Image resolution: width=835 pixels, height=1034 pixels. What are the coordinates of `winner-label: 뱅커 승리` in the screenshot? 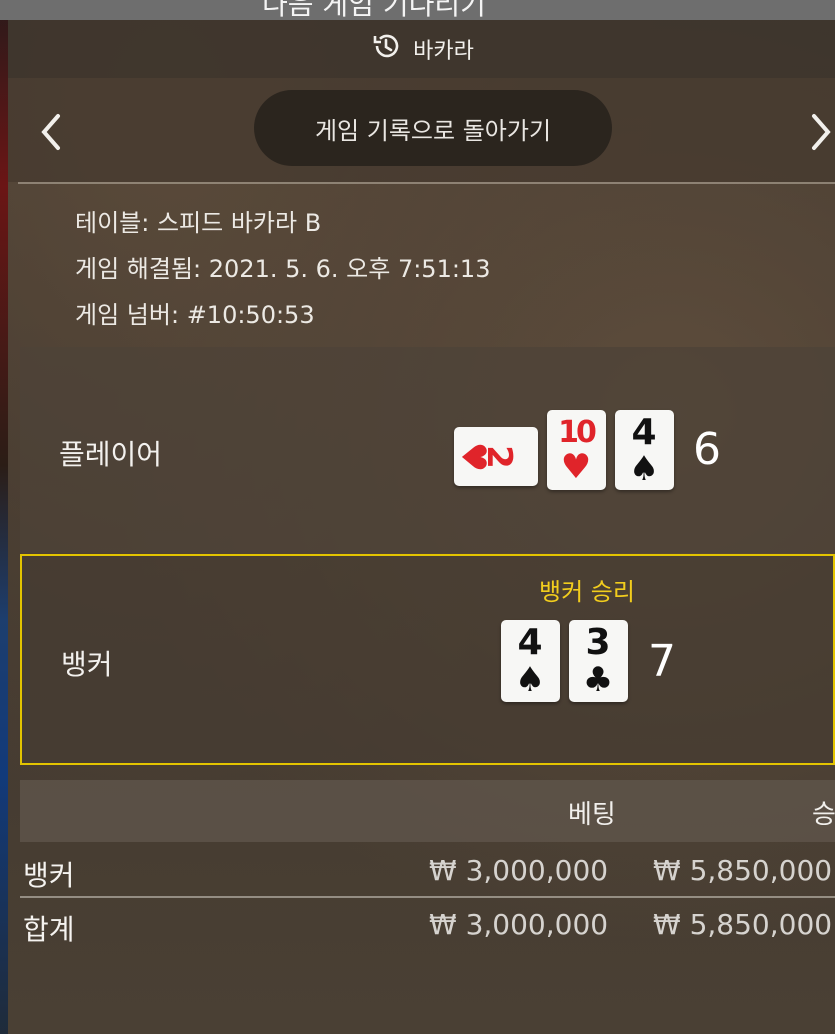 It's located at (587, 592).